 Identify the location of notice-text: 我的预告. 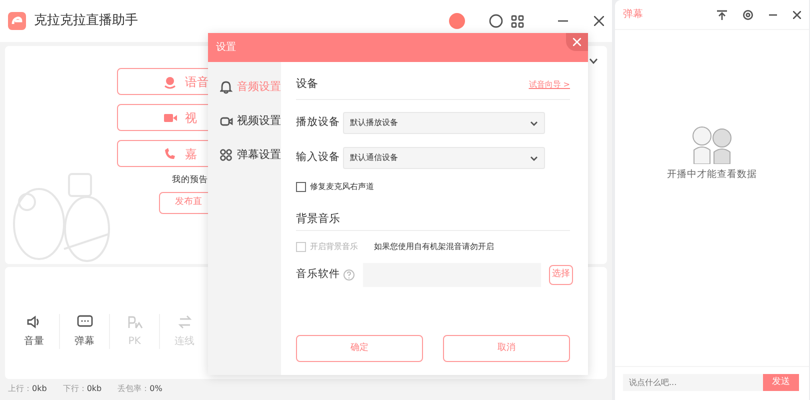
(190, 180).